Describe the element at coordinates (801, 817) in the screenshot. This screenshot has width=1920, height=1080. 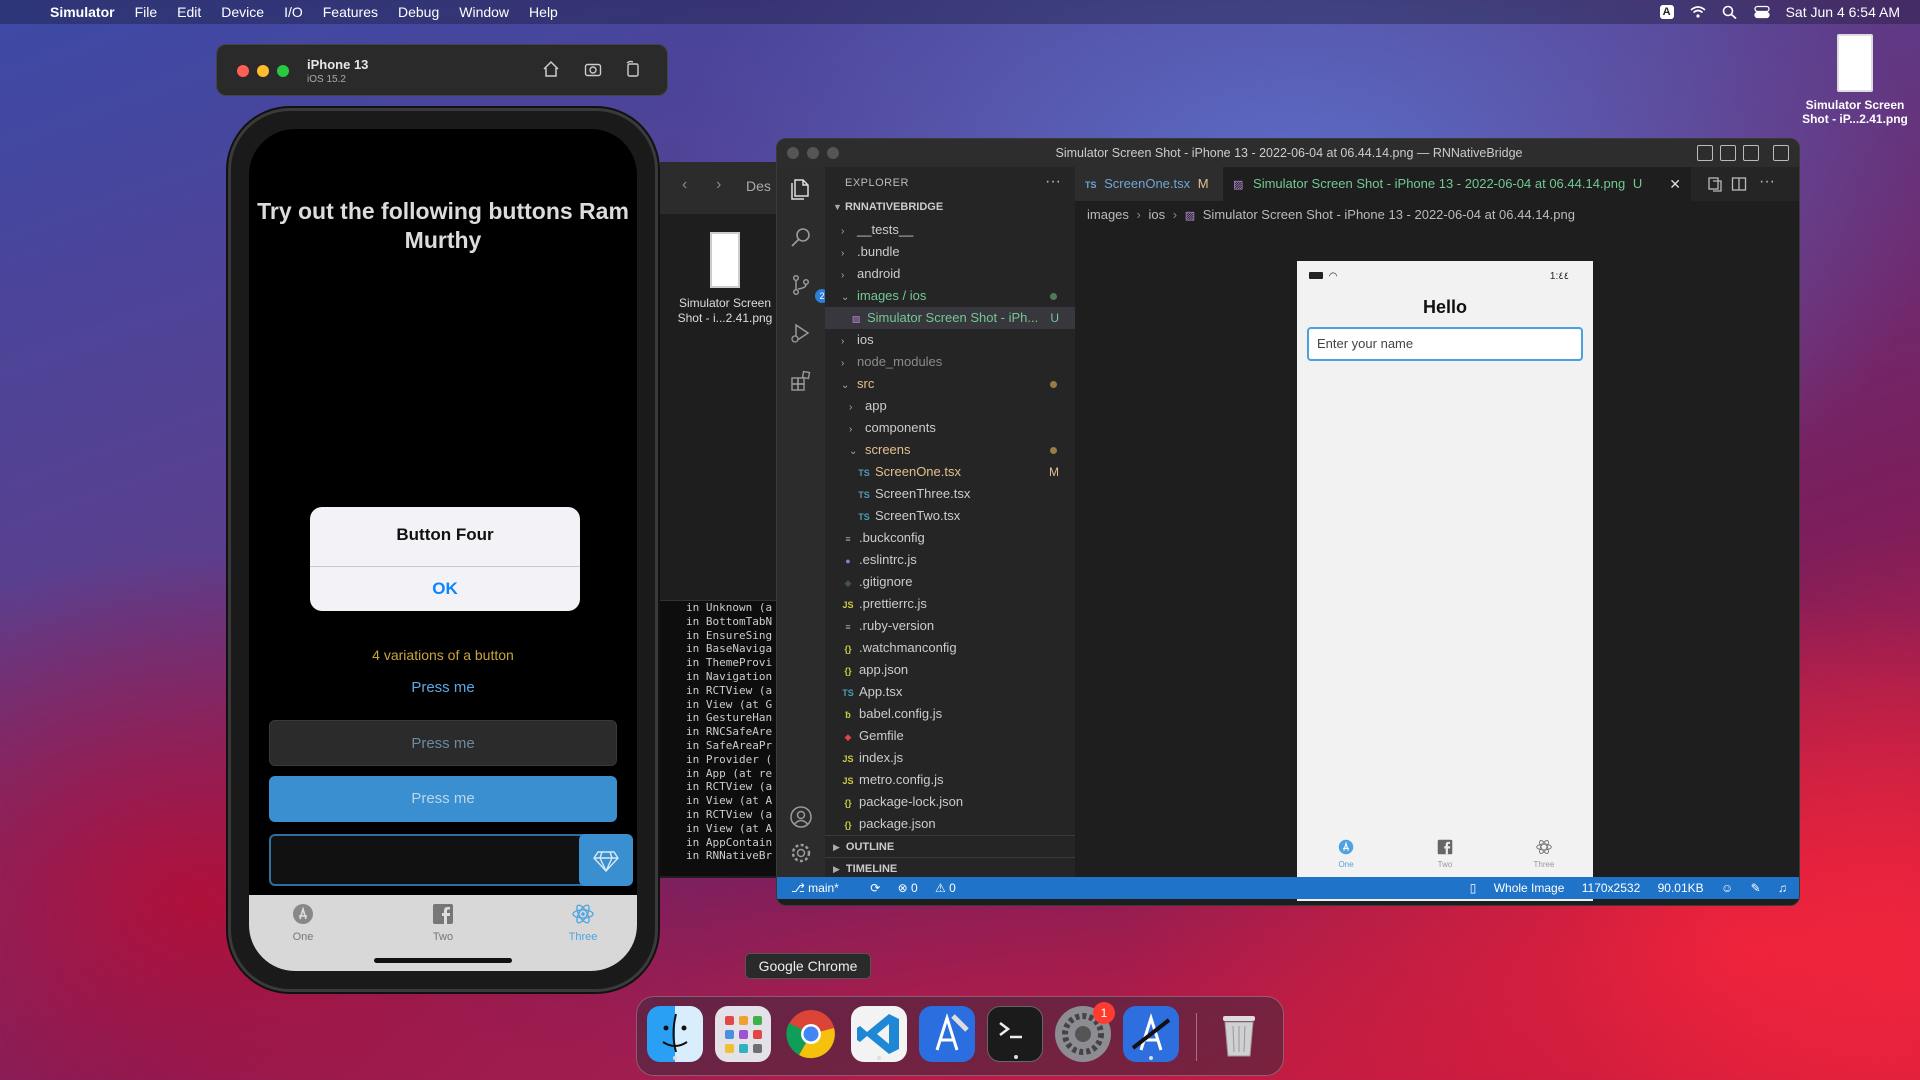
I see `accounts-icon` at that location.